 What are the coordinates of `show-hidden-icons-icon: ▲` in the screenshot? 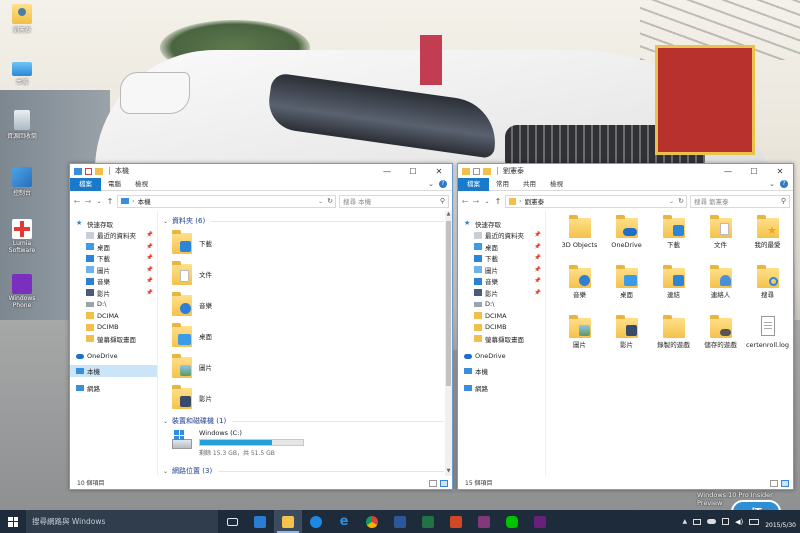 It's located at (684, 521).